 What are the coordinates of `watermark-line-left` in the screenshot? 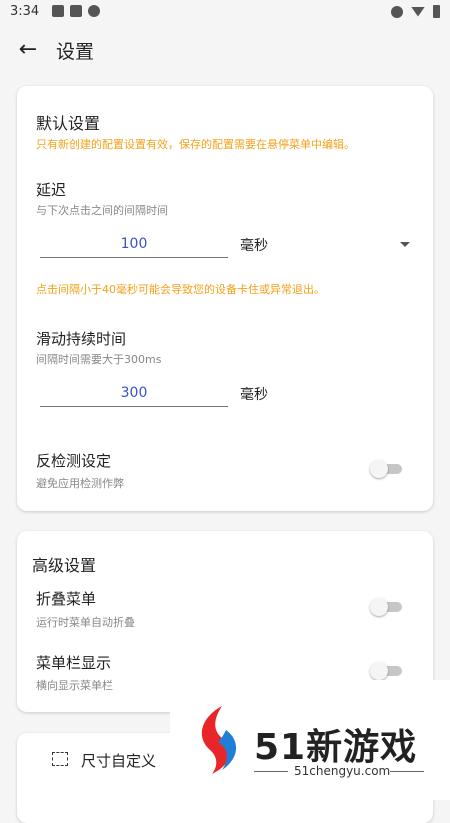 It's located at (271, 771).